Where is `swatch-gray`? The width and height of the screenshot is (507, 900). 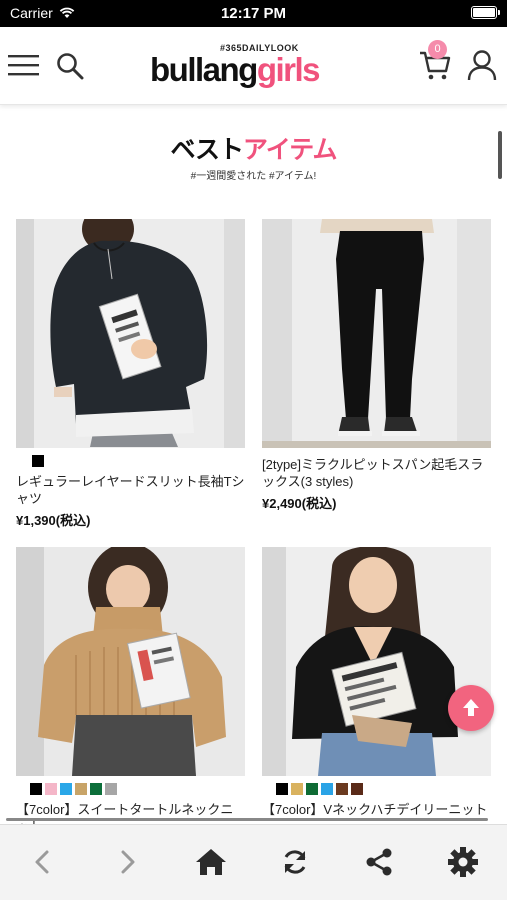 swatch-gray is located at coordinates (111, 789).